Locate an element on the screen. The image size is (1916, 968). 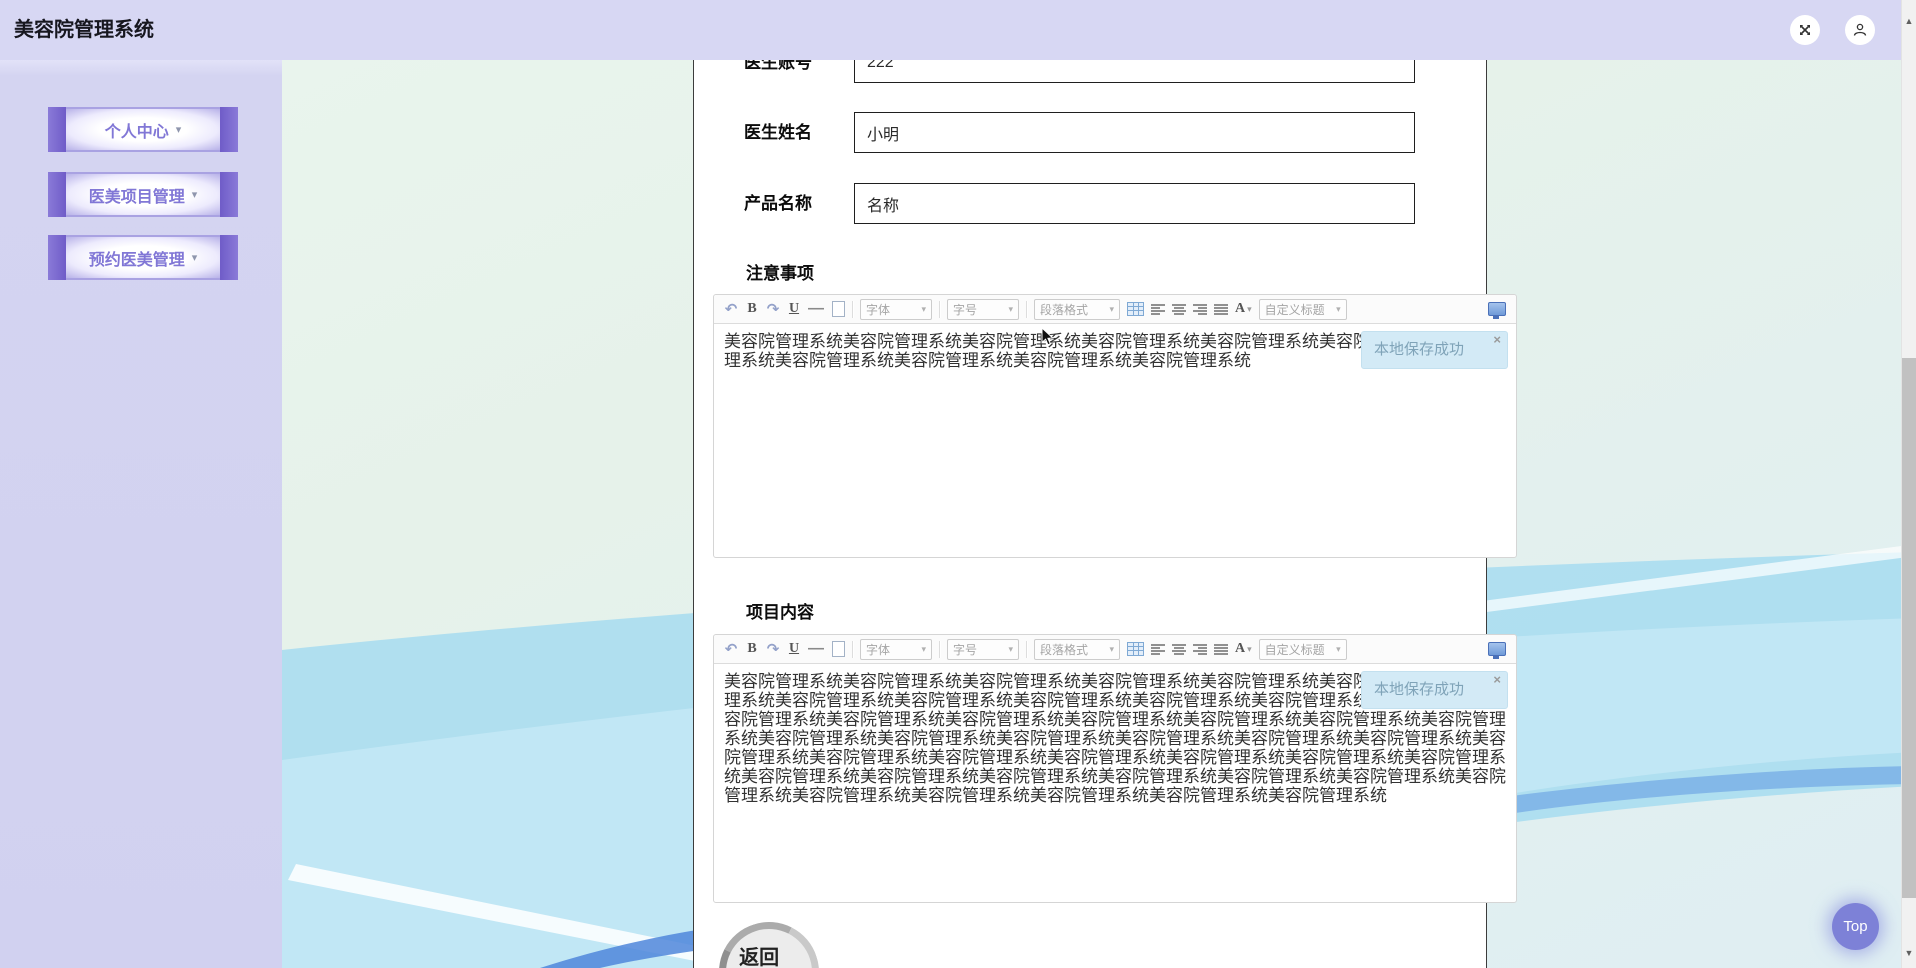
sidebar: 个人中心 ▾ 医美项目管理 ▾ 预约医美管理 ▾ is located at coordinates (141, 514).